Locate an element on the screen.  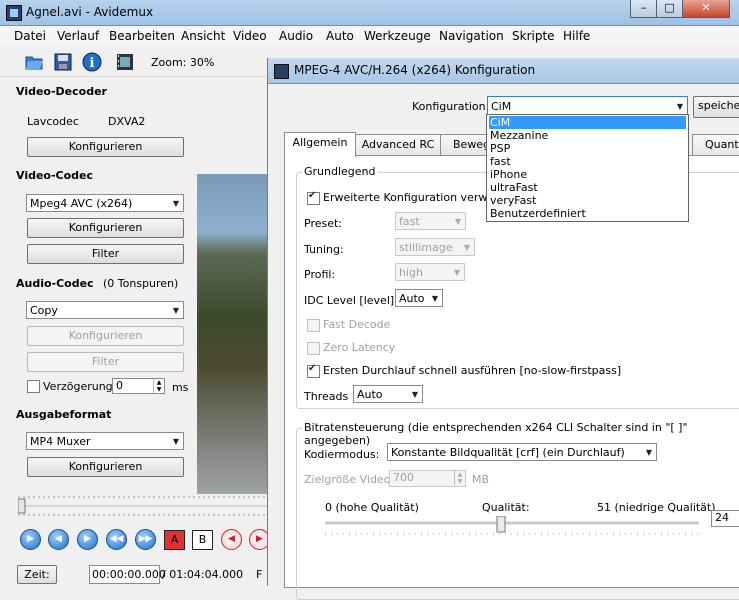
quality-min-label: 0 (hohe Qualität) is located at coordinates (372, 507).